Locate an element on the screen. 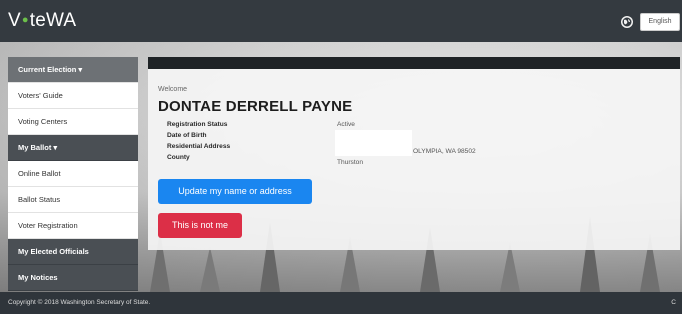 Image resolution: width=682 pixels, height=314 pixels. residential-address-value: OLYMPIA, WA 98502 is located at coordinates (444, 151).